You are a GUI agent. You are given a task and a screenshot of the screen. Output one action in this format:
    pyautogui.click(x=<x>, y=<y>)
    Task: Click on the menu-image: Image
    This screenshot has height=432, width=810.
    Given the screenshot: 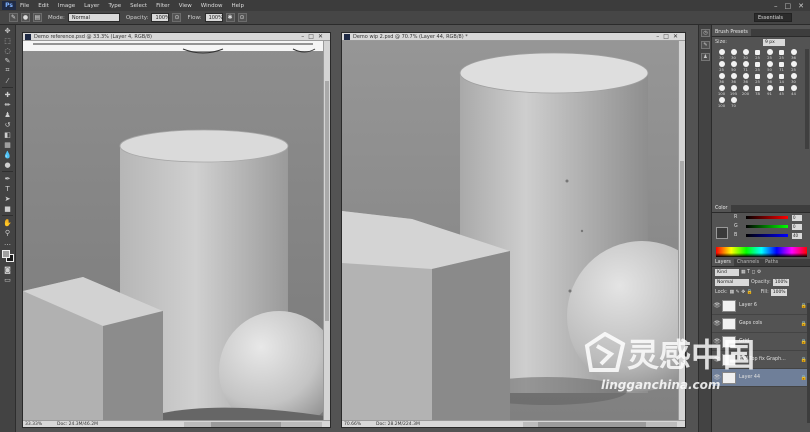 What is the action you would take?
    pyautogui.click(x=66, y=6)
    